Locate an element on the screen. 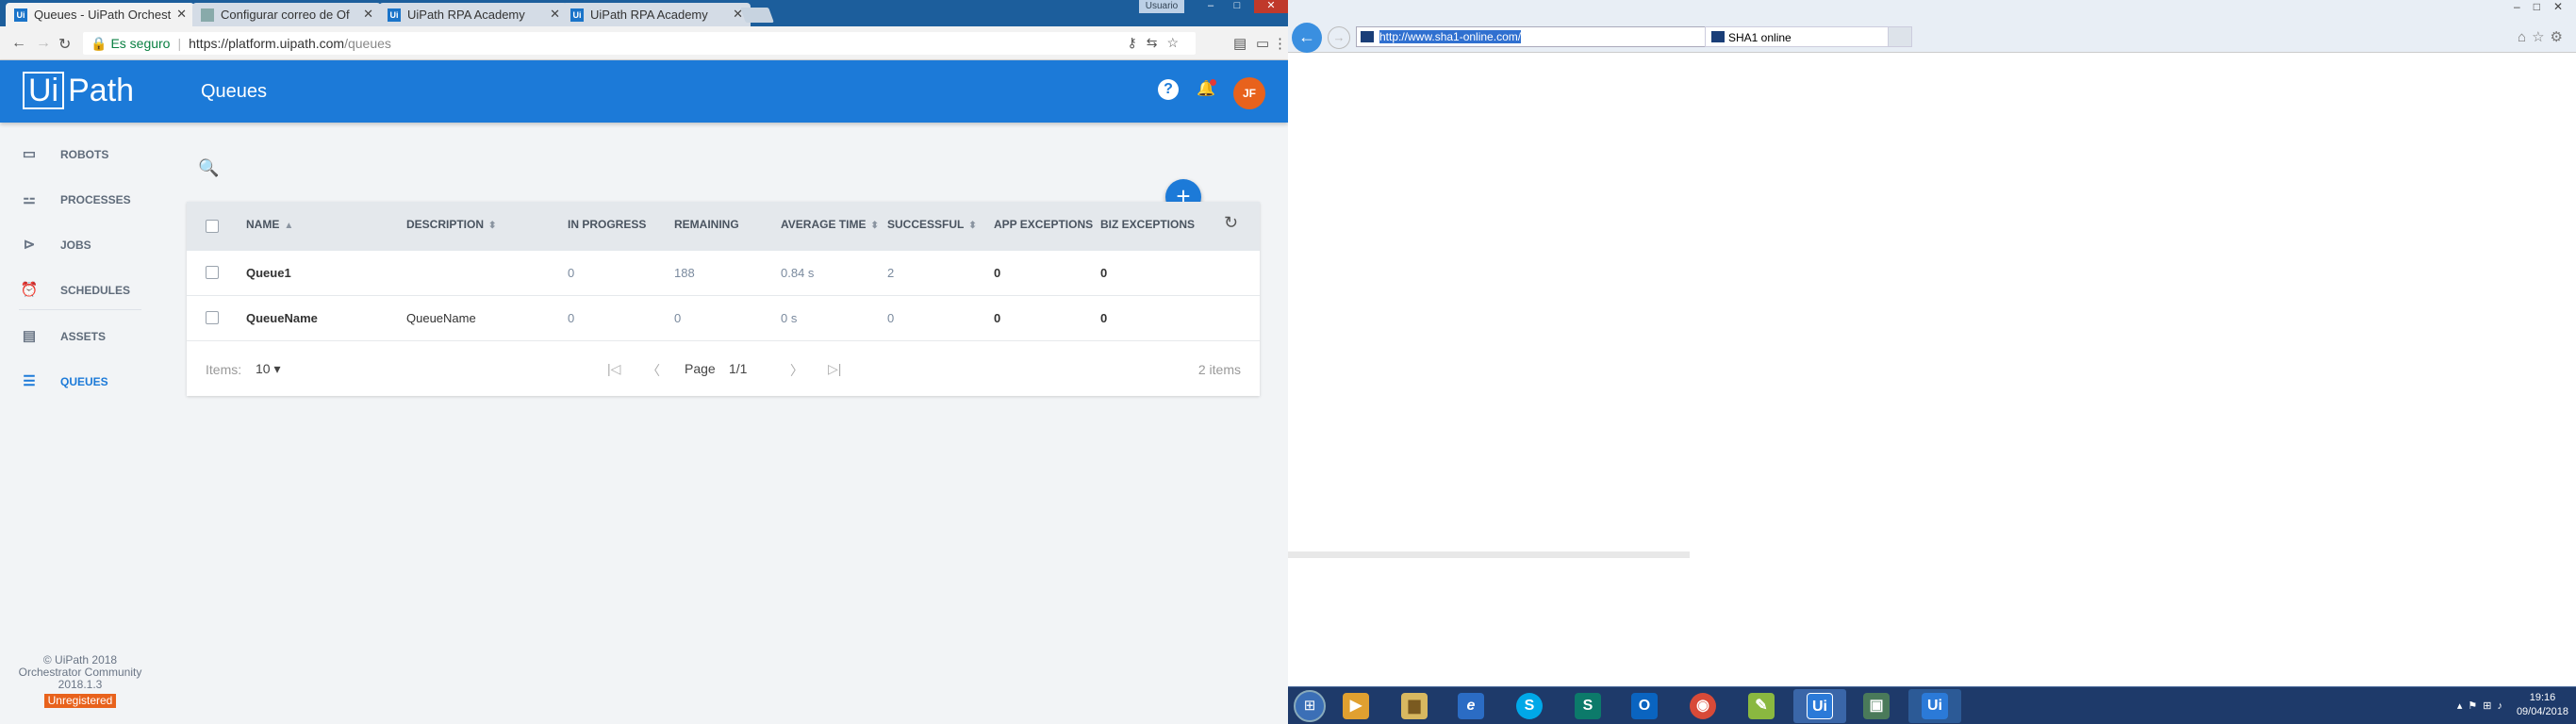 The height and width of the screenshot is (724, 2576). table-row: Queue1 0 188 0.84 s 2 0 0 is located at coordinates (723, 273).